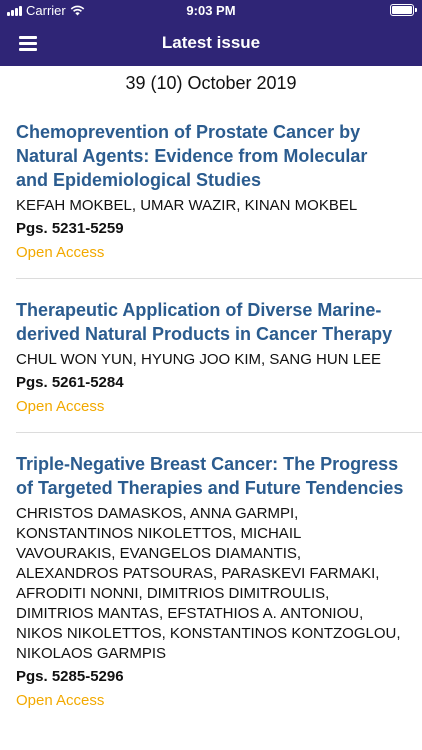 The width and height of the screenshot is (422, 750). I want to click on article-authors: KEFAH MOKBEL, UMAR WAZIR, KINAN MOKBEL, so click(187, 205).